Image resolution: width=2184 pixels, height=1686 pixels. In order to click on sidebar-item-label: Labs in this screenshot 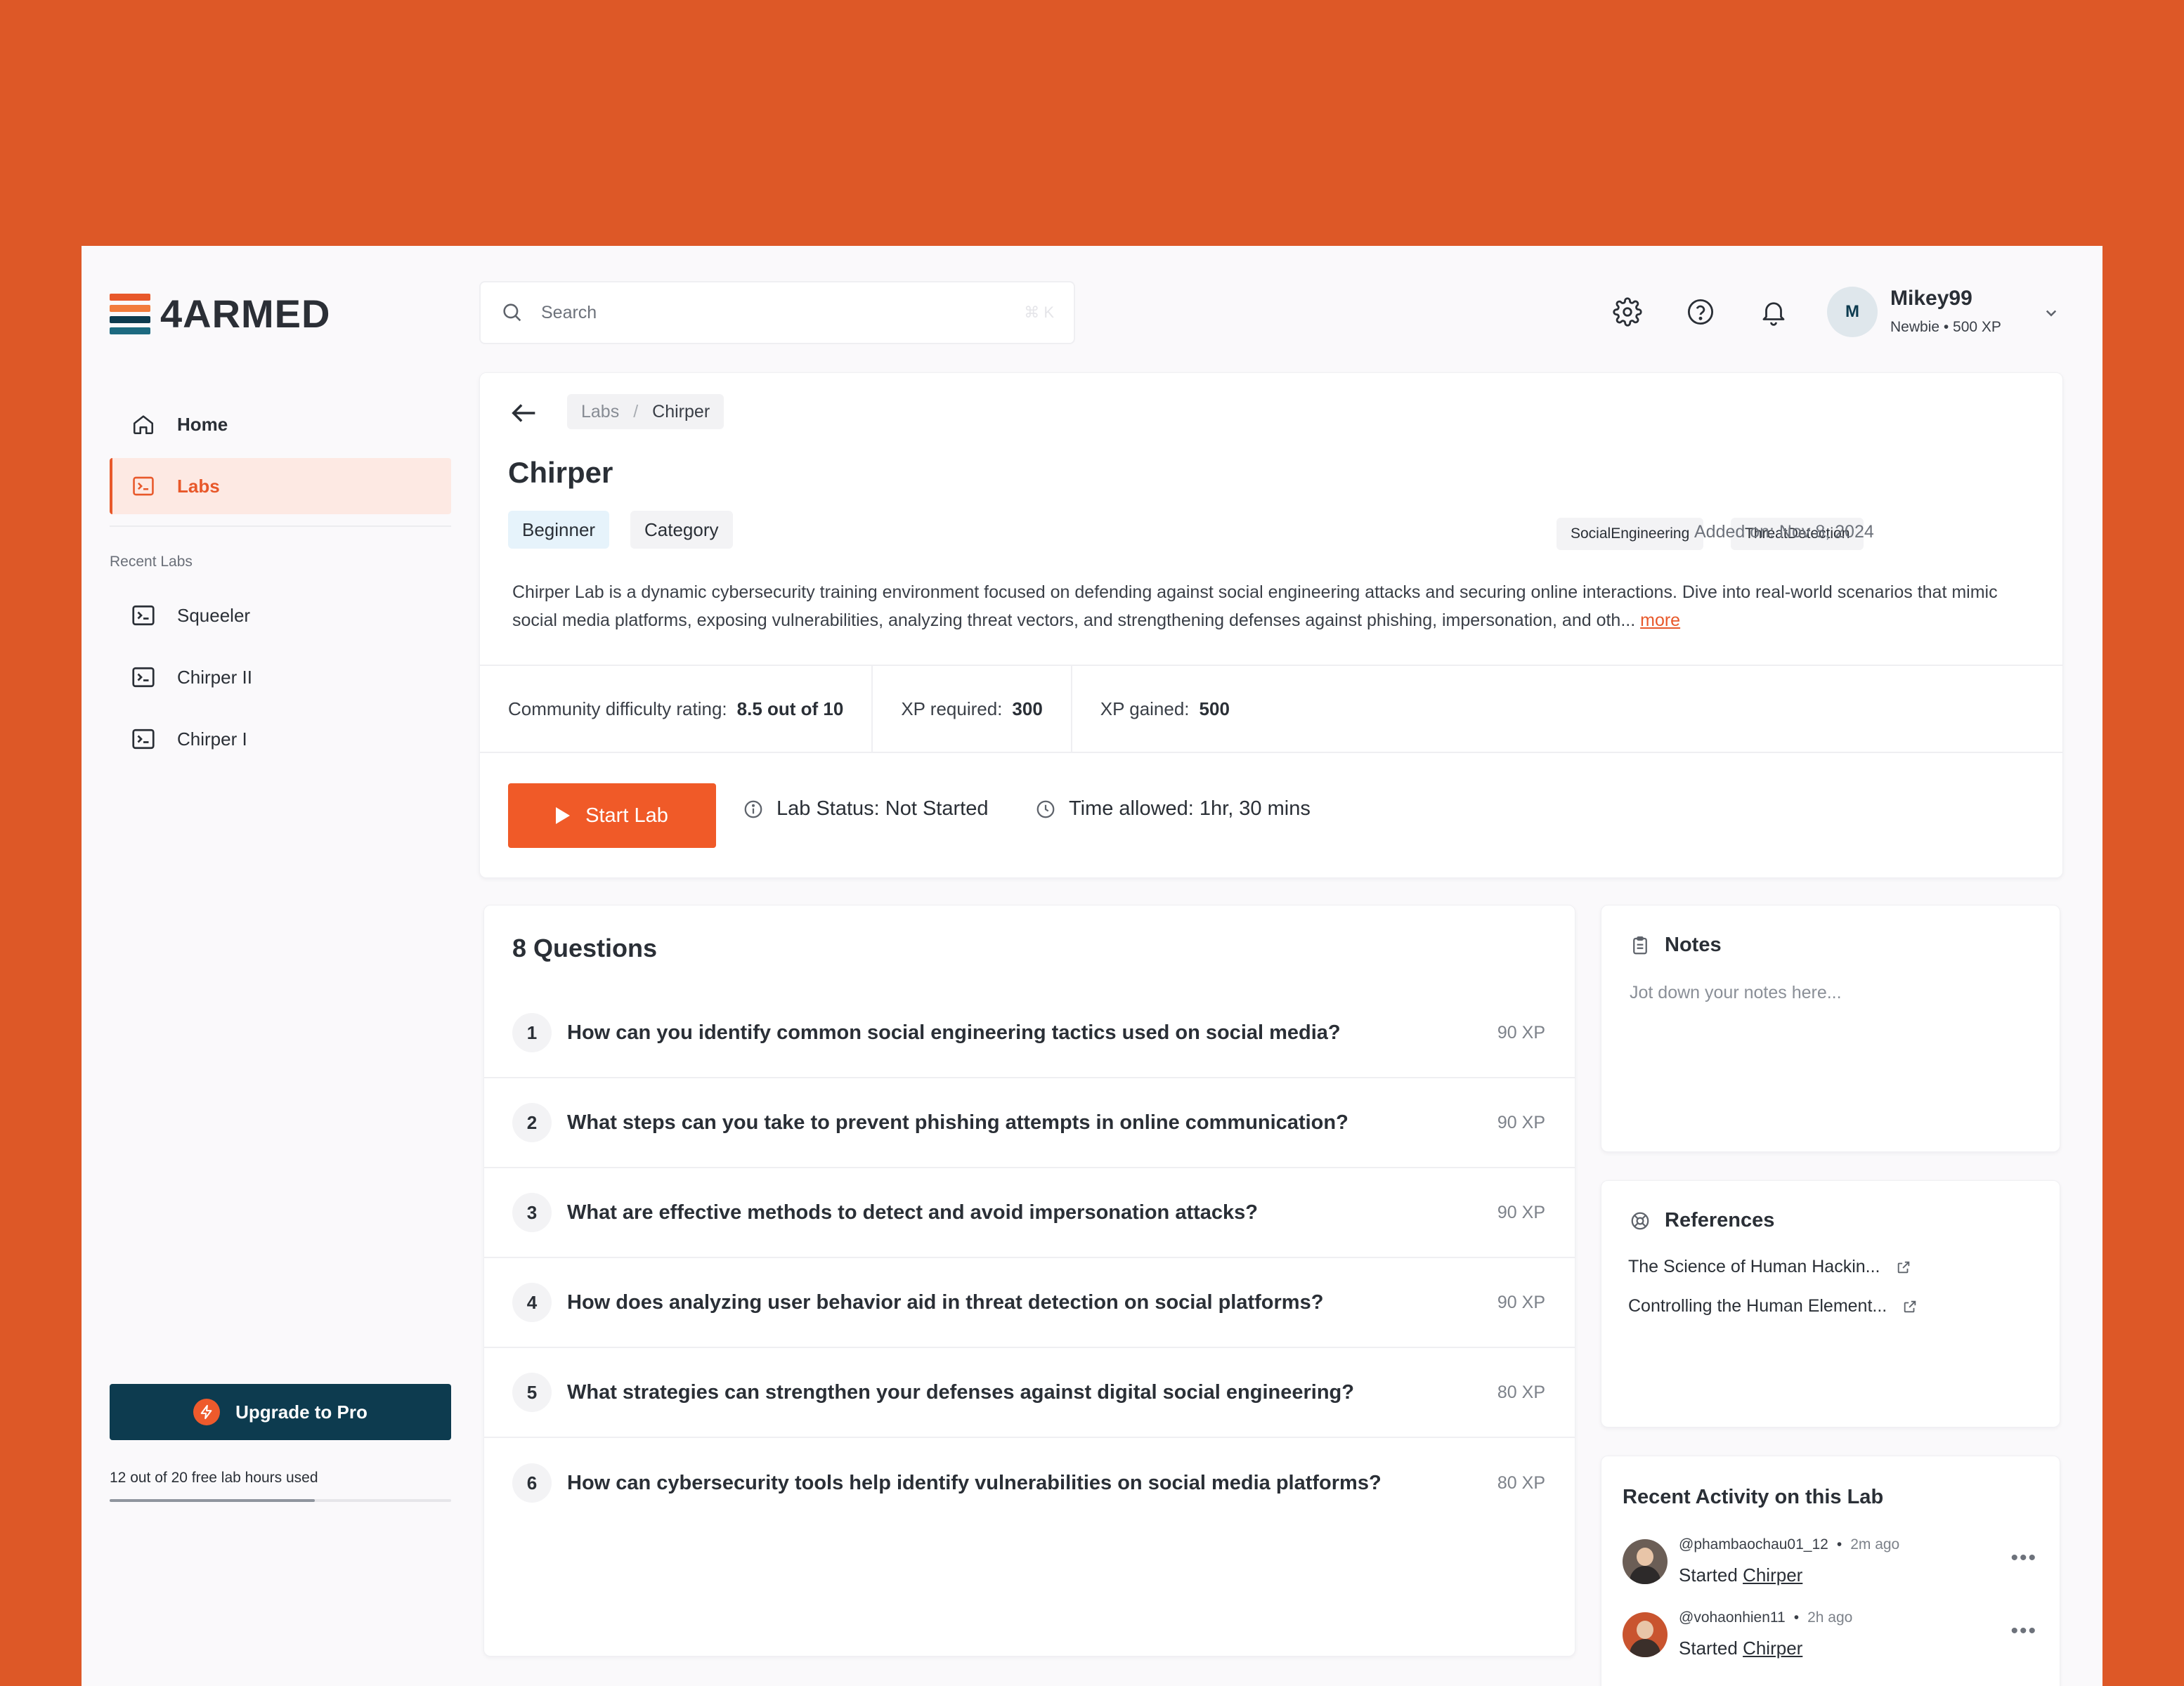, I will do `click(198, 486)`.